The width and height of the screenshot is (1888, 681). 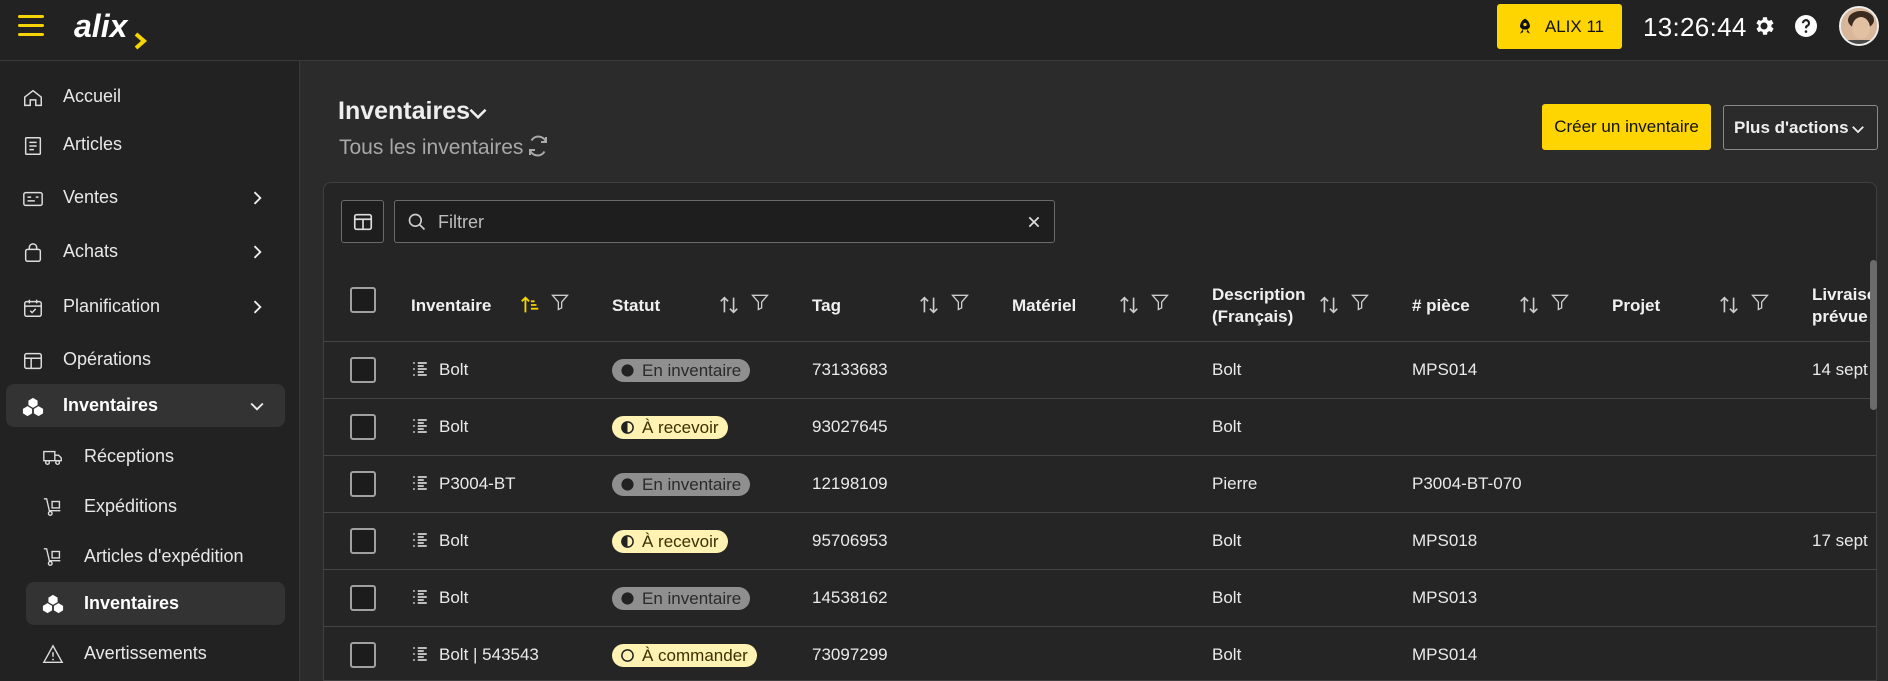 What do you see at coordinates (91, 197) in the screenshot?
I see `sidebar-item-label: Ventes` at bounding box center [91, 197].